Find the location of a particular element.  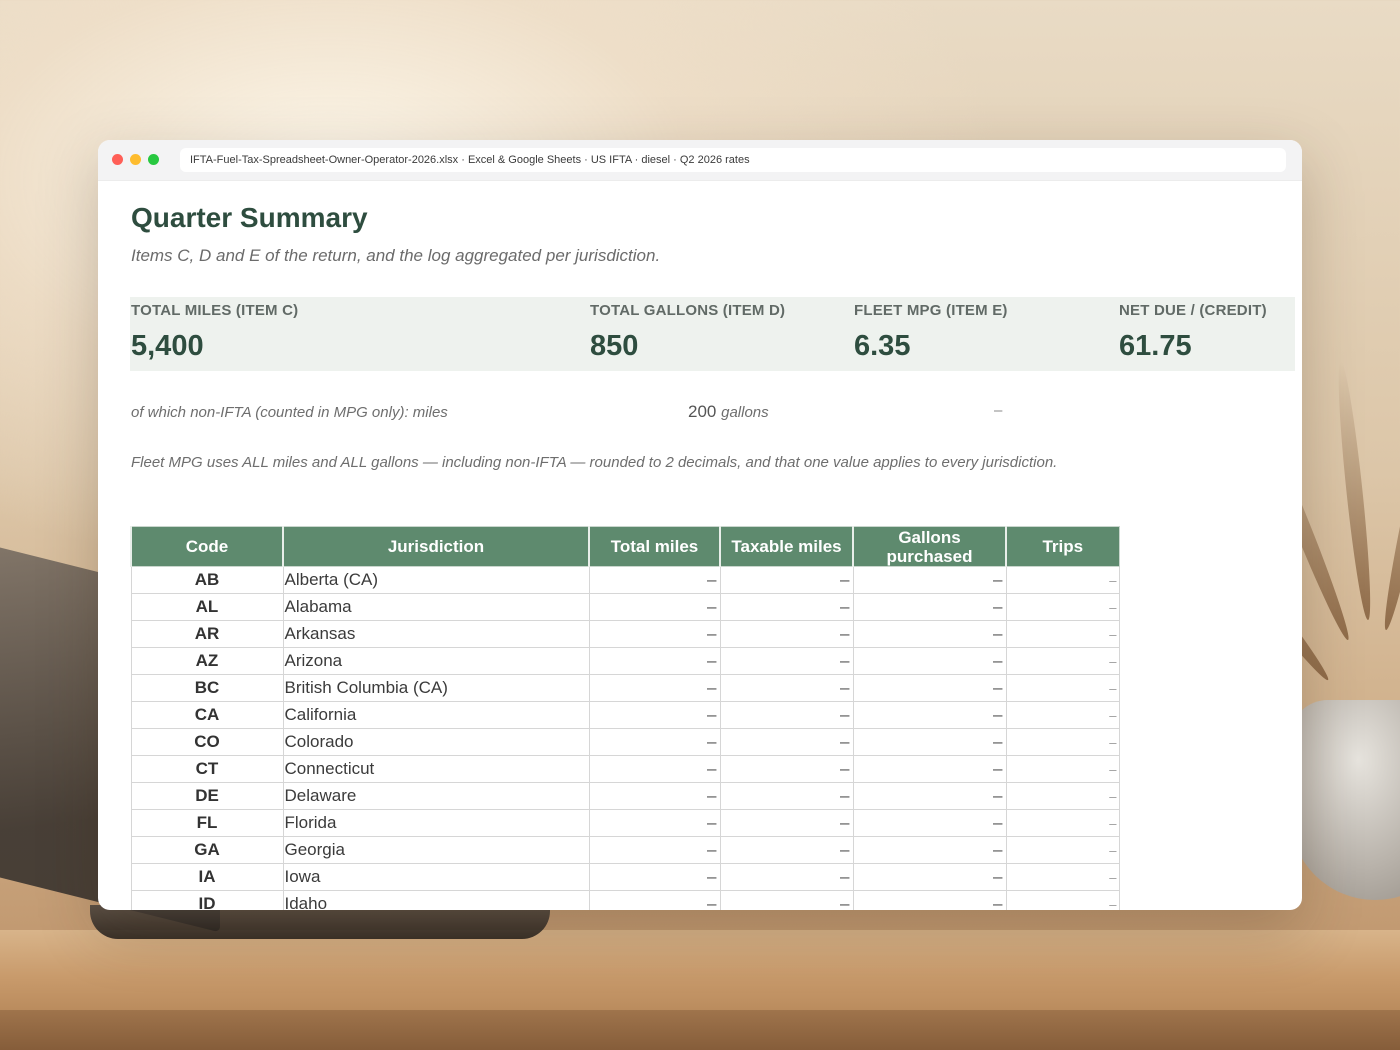

table-row: ID Idaho – – – – is located at coordinates (625, 900).